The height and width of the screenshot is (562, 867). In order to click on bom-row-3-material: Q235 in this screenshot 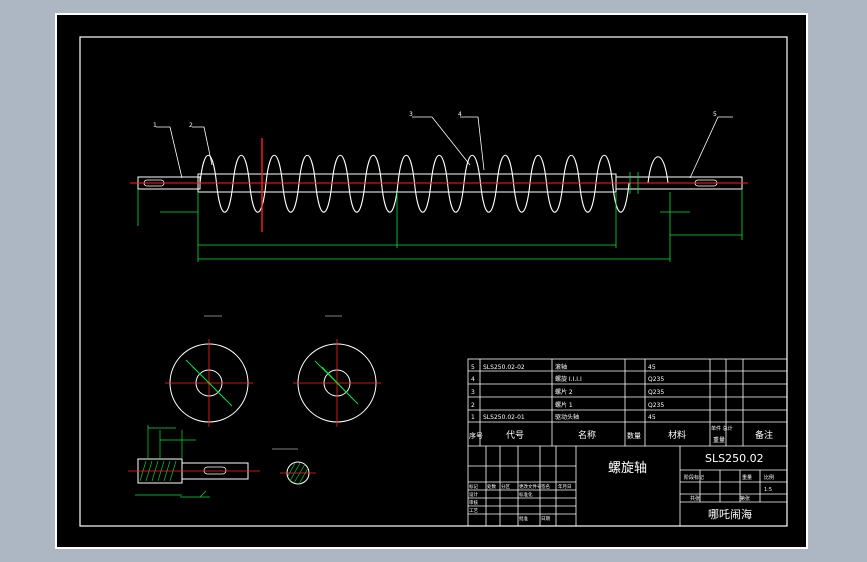, I will do `click(656, 392)`.